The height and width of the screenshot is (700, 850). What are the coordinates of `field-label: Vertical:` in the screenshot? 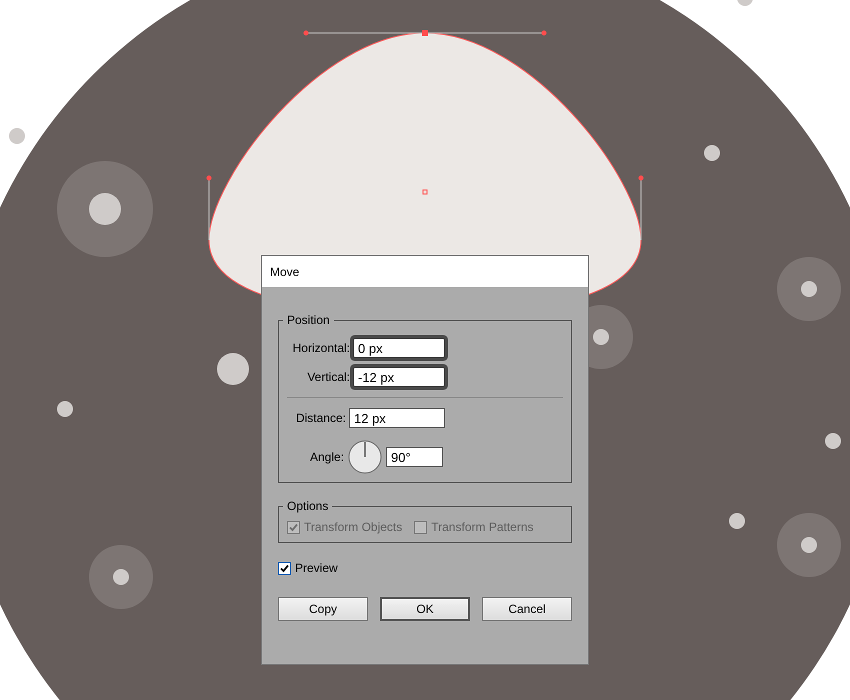 It's located at (328, 377).